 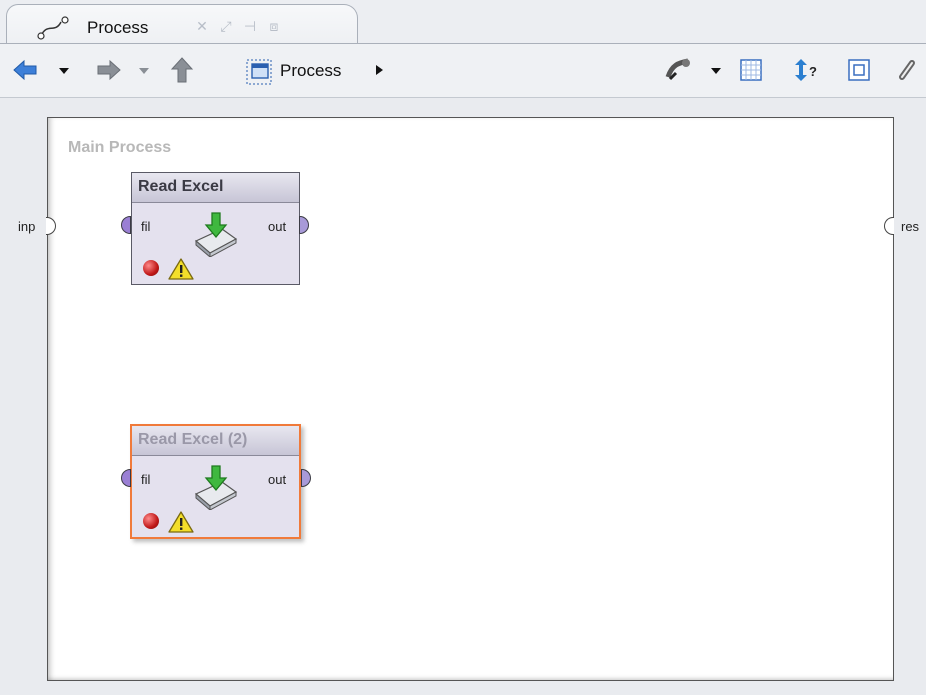 What do you see at coordinates (64, 70) in the screenshot?
I see `back-dropdown-icon` at bounding box center [64, 70].